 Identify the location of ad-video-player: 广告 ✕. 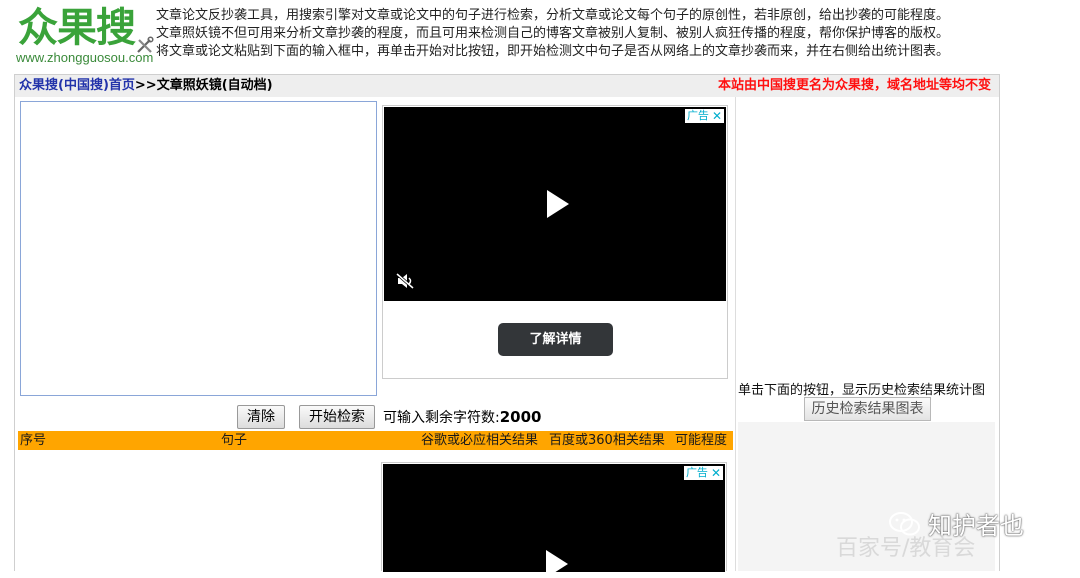
(555, 204).